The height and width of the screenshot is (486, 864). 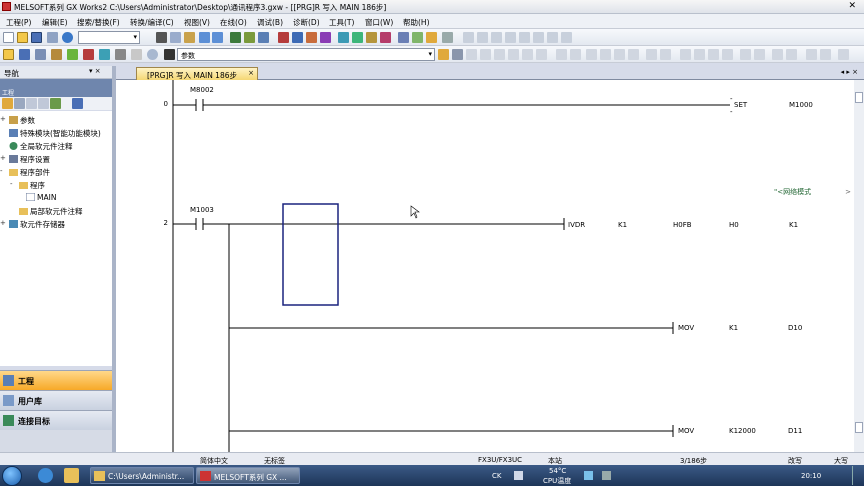 I want to click on nav-button-connection: 连接目标, so click(x=56, y=420).